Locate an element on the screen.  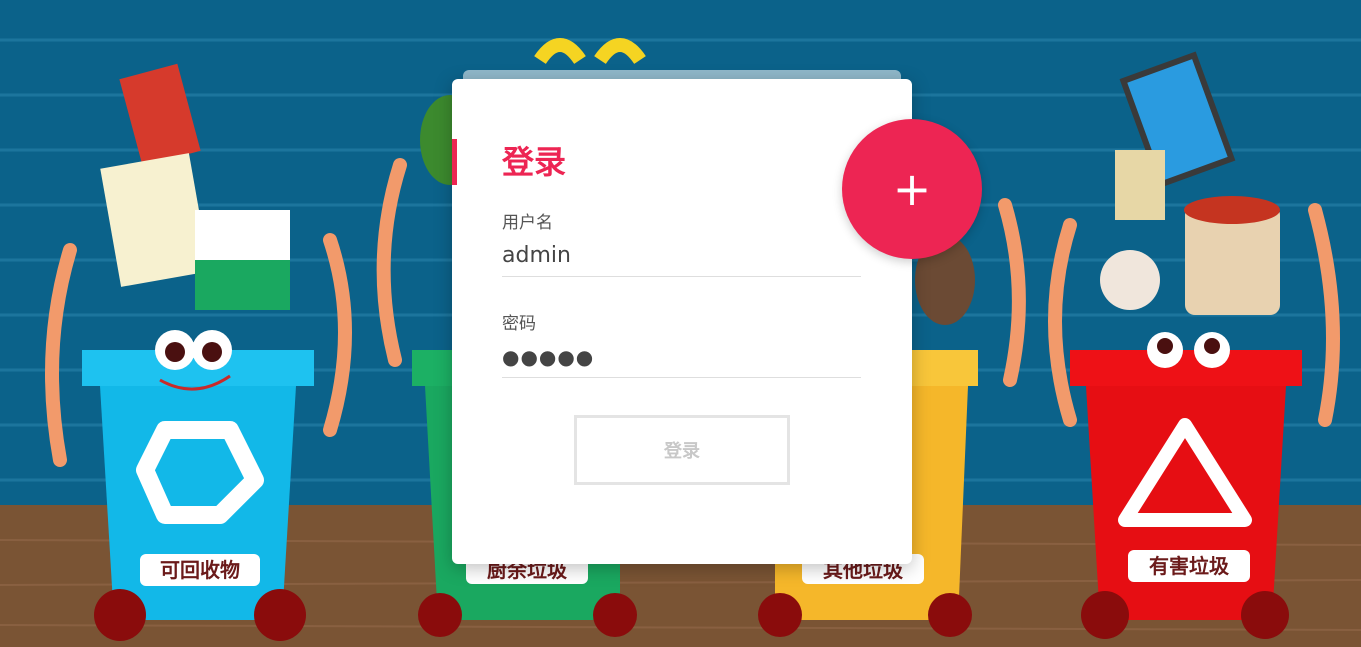
login-title: 登录 is located at coordinates (534, 162).